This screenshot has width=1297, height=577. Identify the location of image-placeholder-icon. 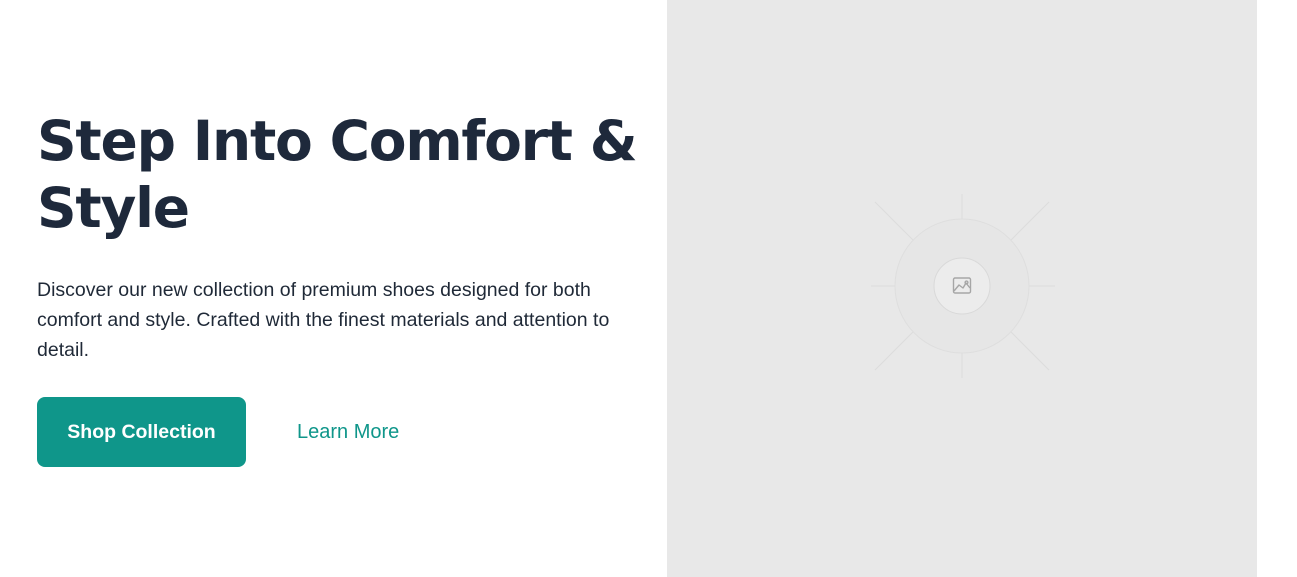
(962, 286).